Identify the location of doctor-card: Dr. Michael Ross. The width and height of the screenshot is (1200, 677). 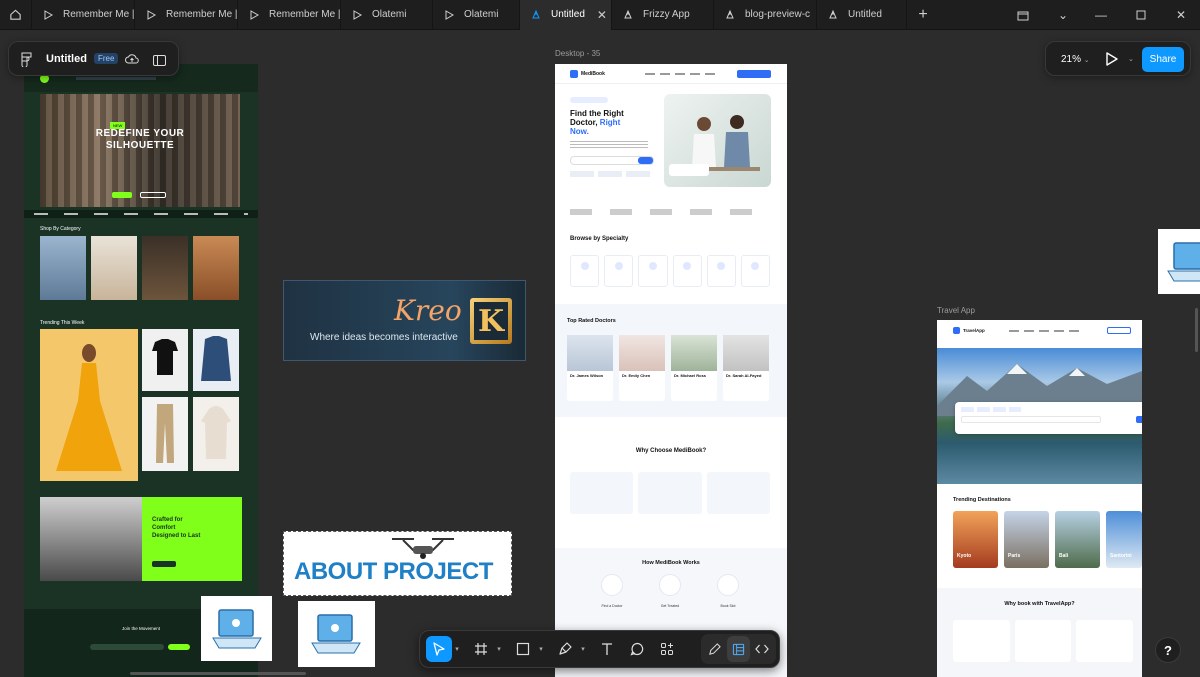
(694, 368).